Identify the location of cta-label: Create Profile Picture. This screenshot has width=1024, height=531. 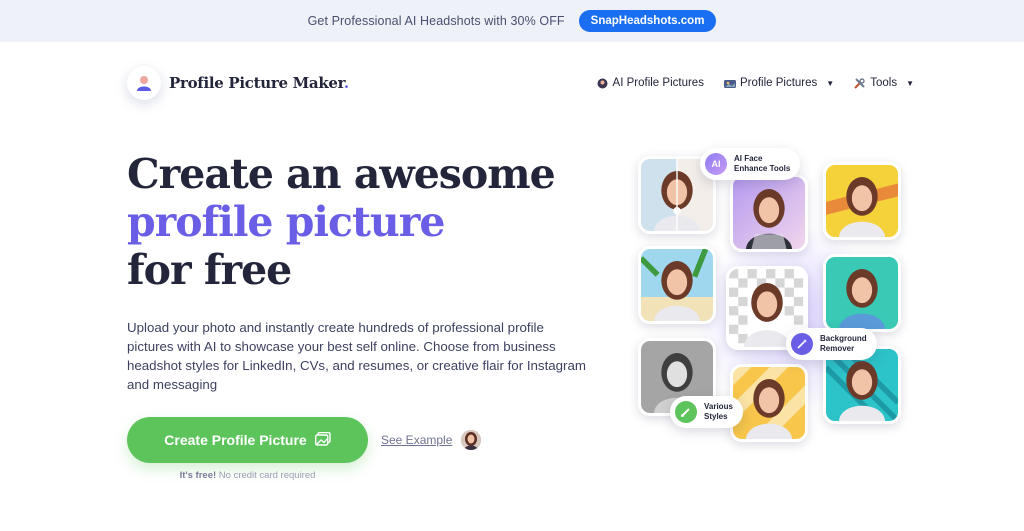
(235, 440).